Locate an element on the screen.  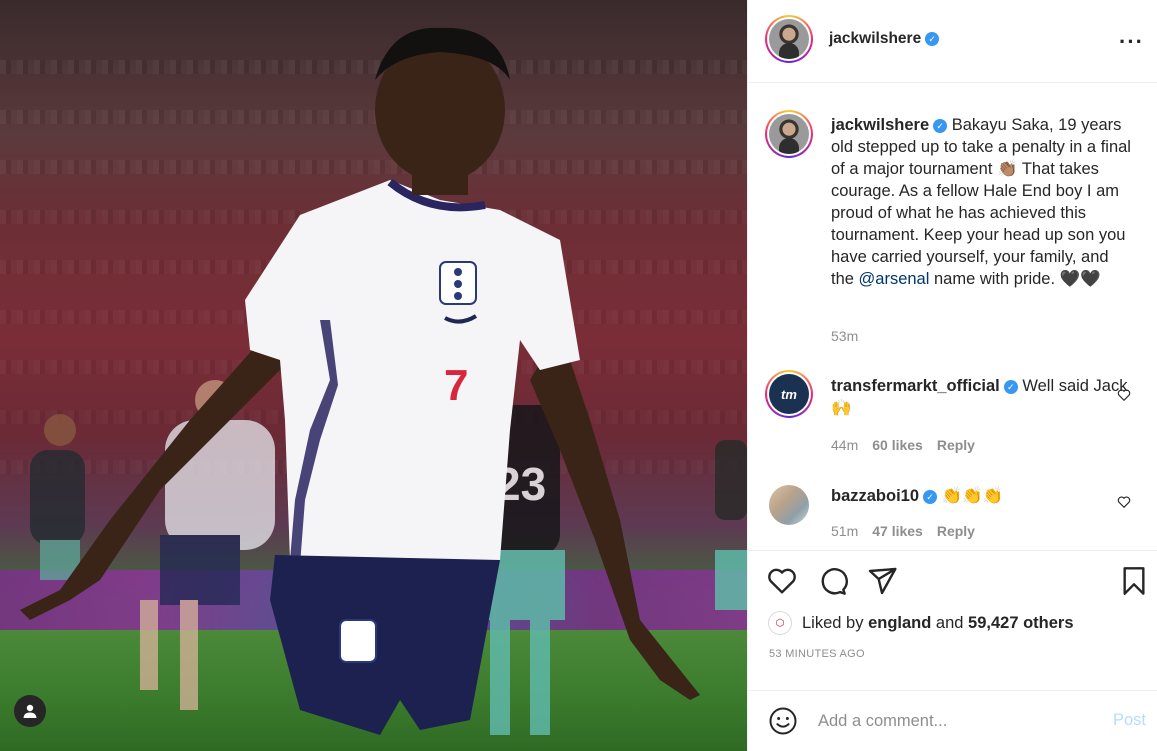
author-avatar is located at coordinates (789, 39).